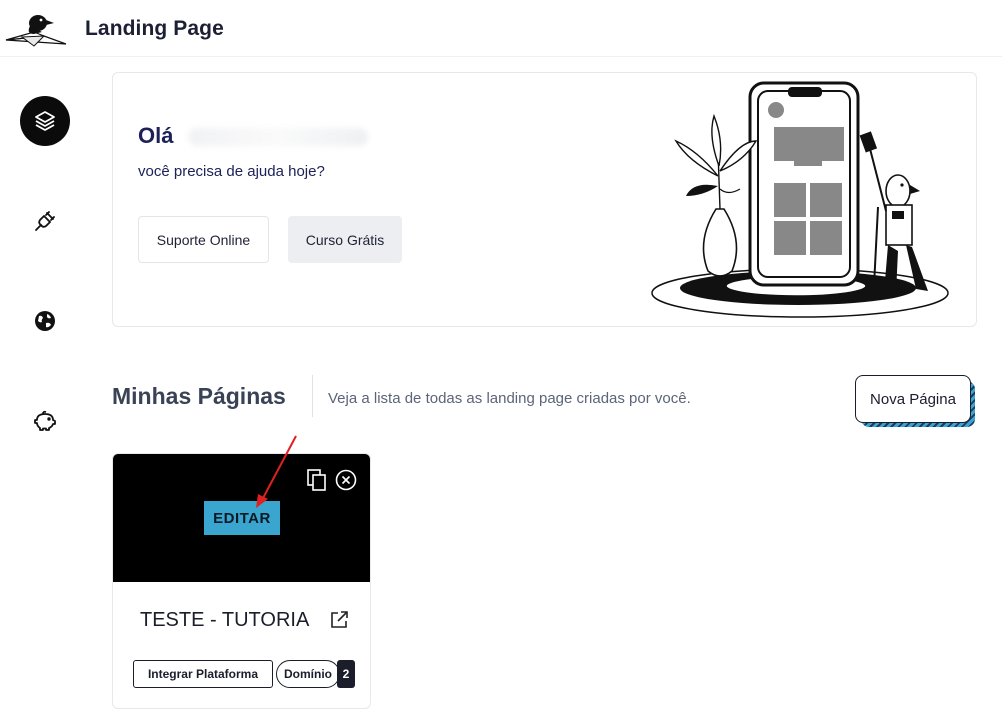  Describe the element at coordinates (346, 674) in the screenshot. I see `domain-count-badge: 2` at that location.